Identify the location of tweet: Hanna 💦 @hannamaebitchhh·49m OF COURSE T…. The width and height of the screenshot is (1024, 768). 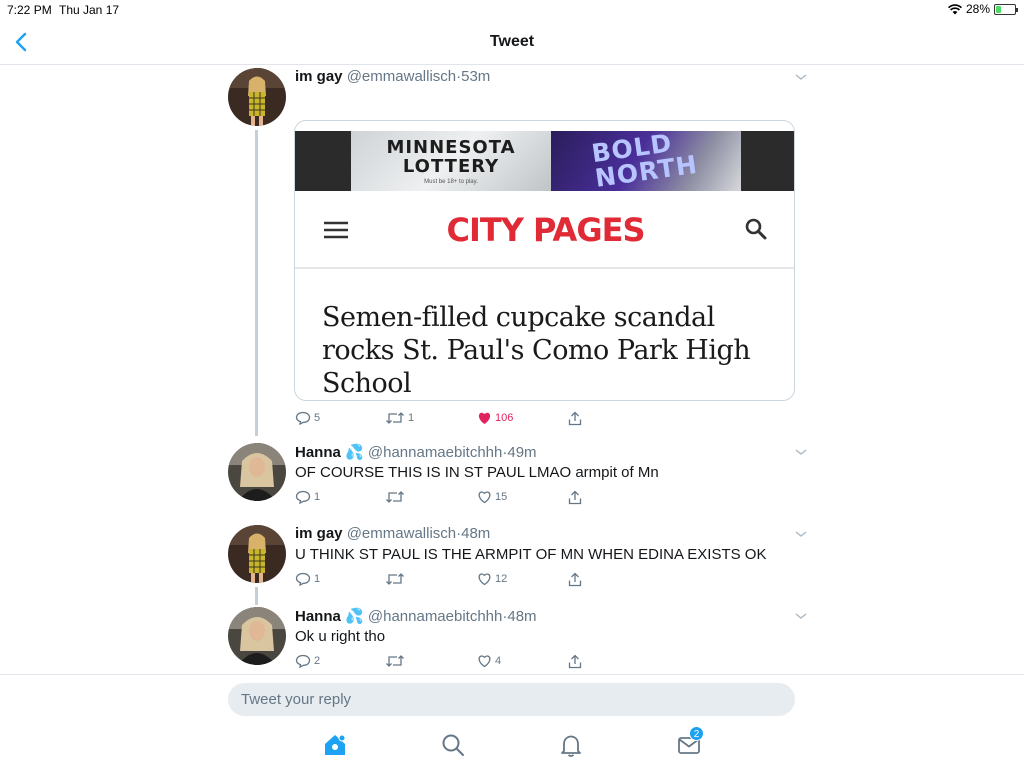
(518, 479).